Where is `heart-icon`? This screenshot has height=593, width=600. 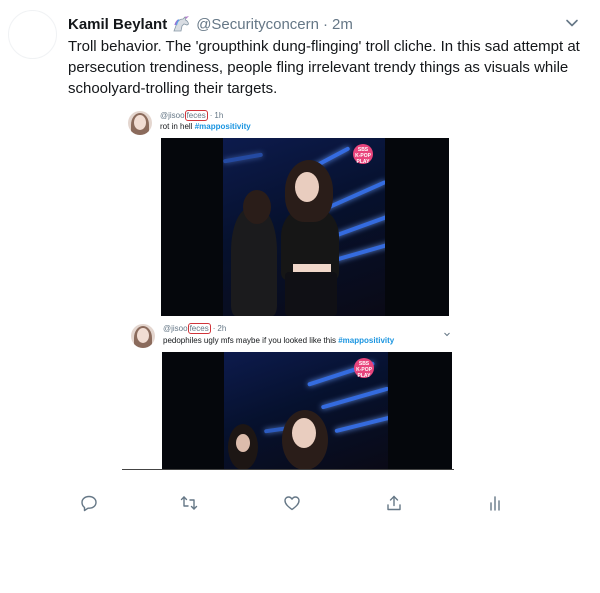
heart-icon is located at coordinates (292, 503).